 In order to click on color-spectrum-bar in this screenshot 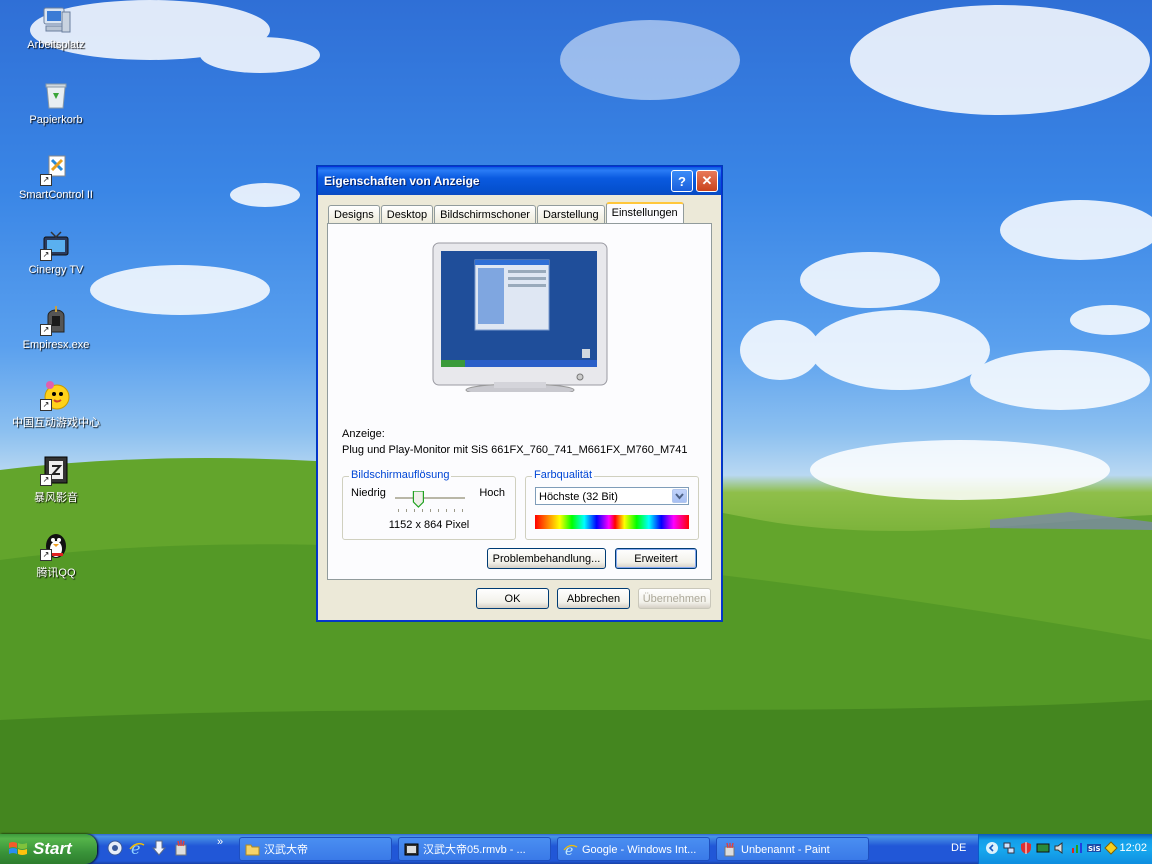, I will do `click(612, 522)`.